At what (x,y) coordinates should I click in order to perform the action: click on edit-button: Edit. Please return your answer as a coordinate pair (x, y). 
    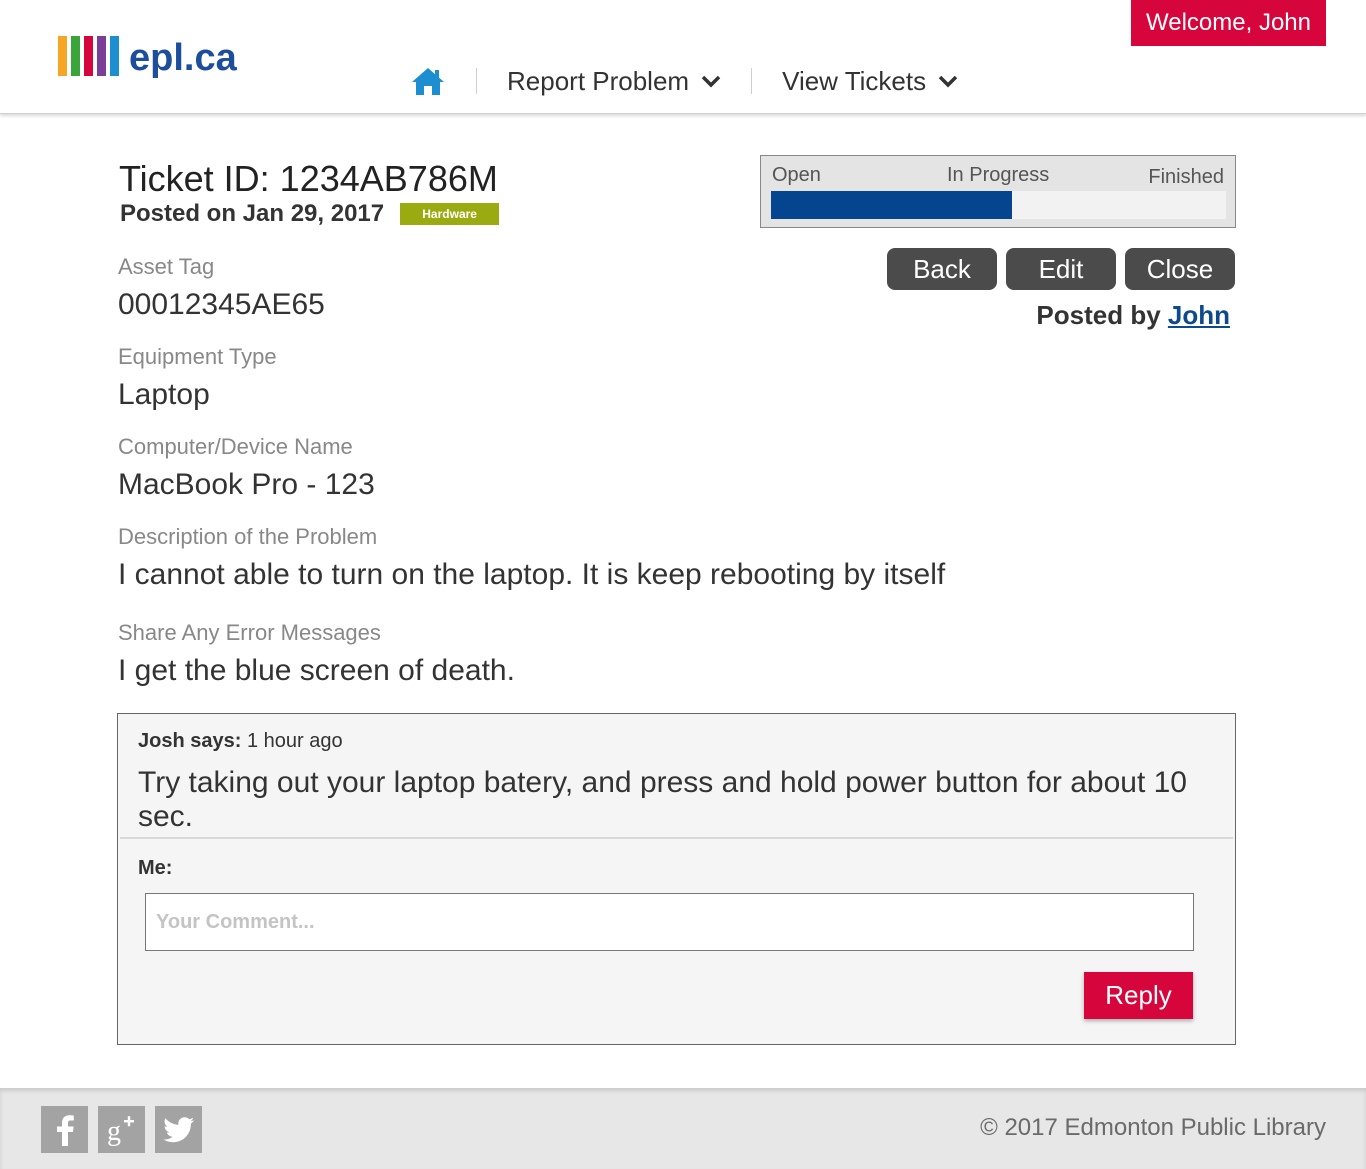
    Looking at the image, I should click on (1061, 269).